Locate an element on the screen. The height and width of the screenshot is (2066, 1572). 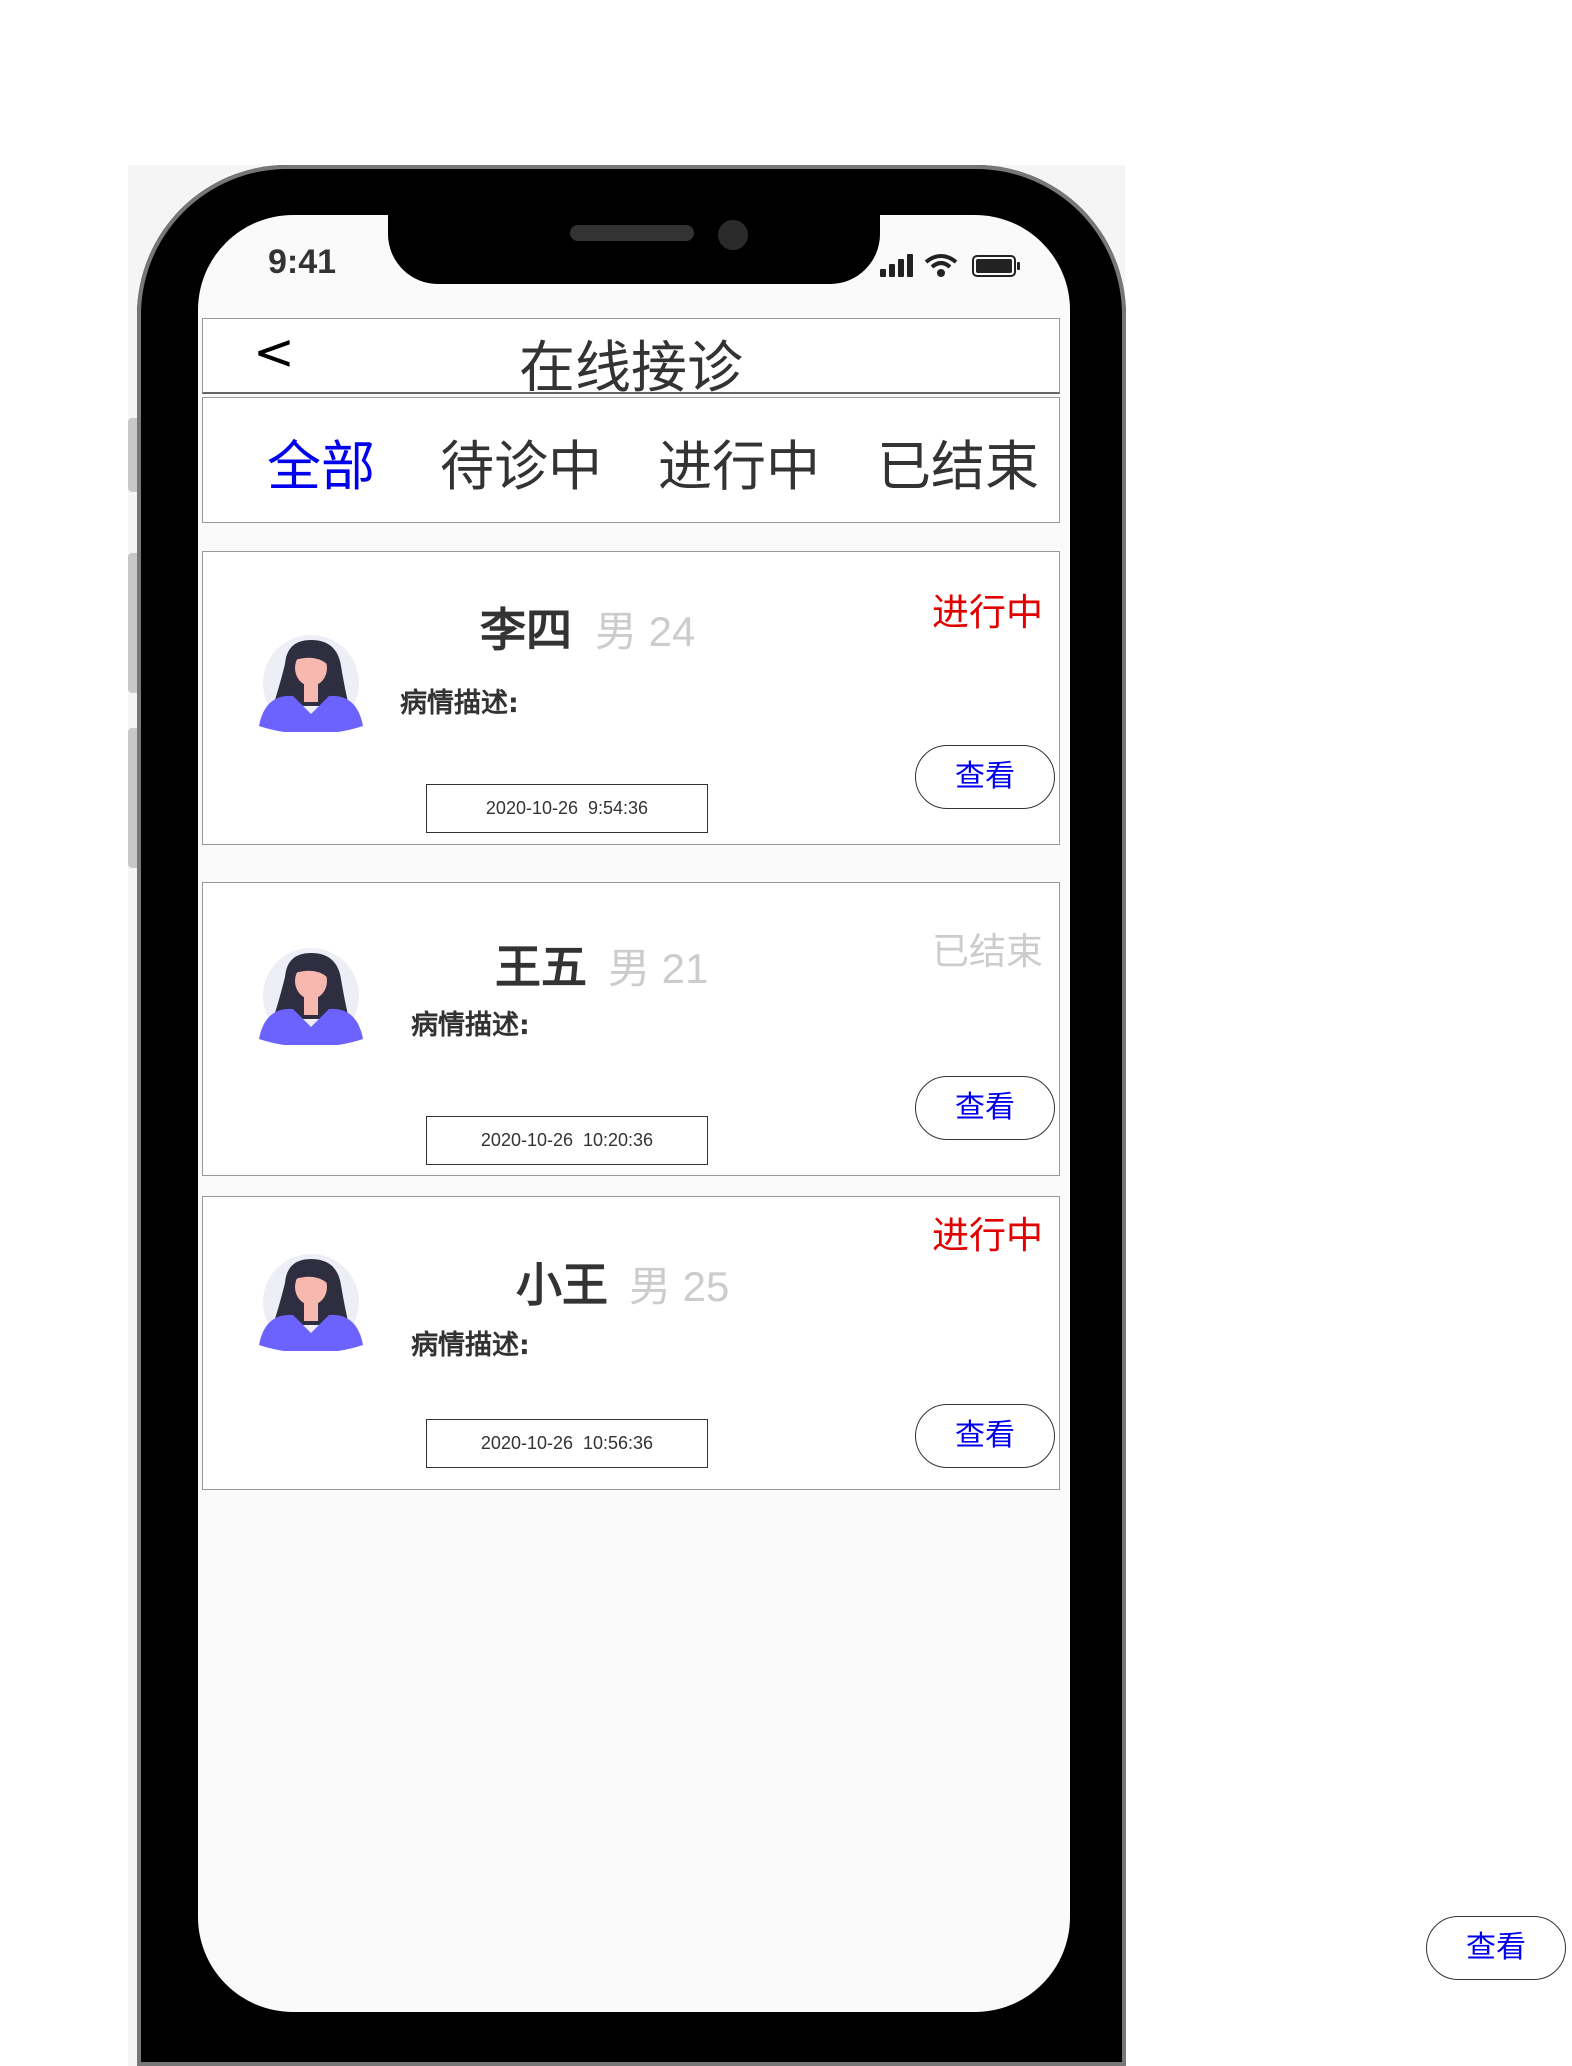
patient-gender-age: 男 21 is located at coordinates (658, 968).